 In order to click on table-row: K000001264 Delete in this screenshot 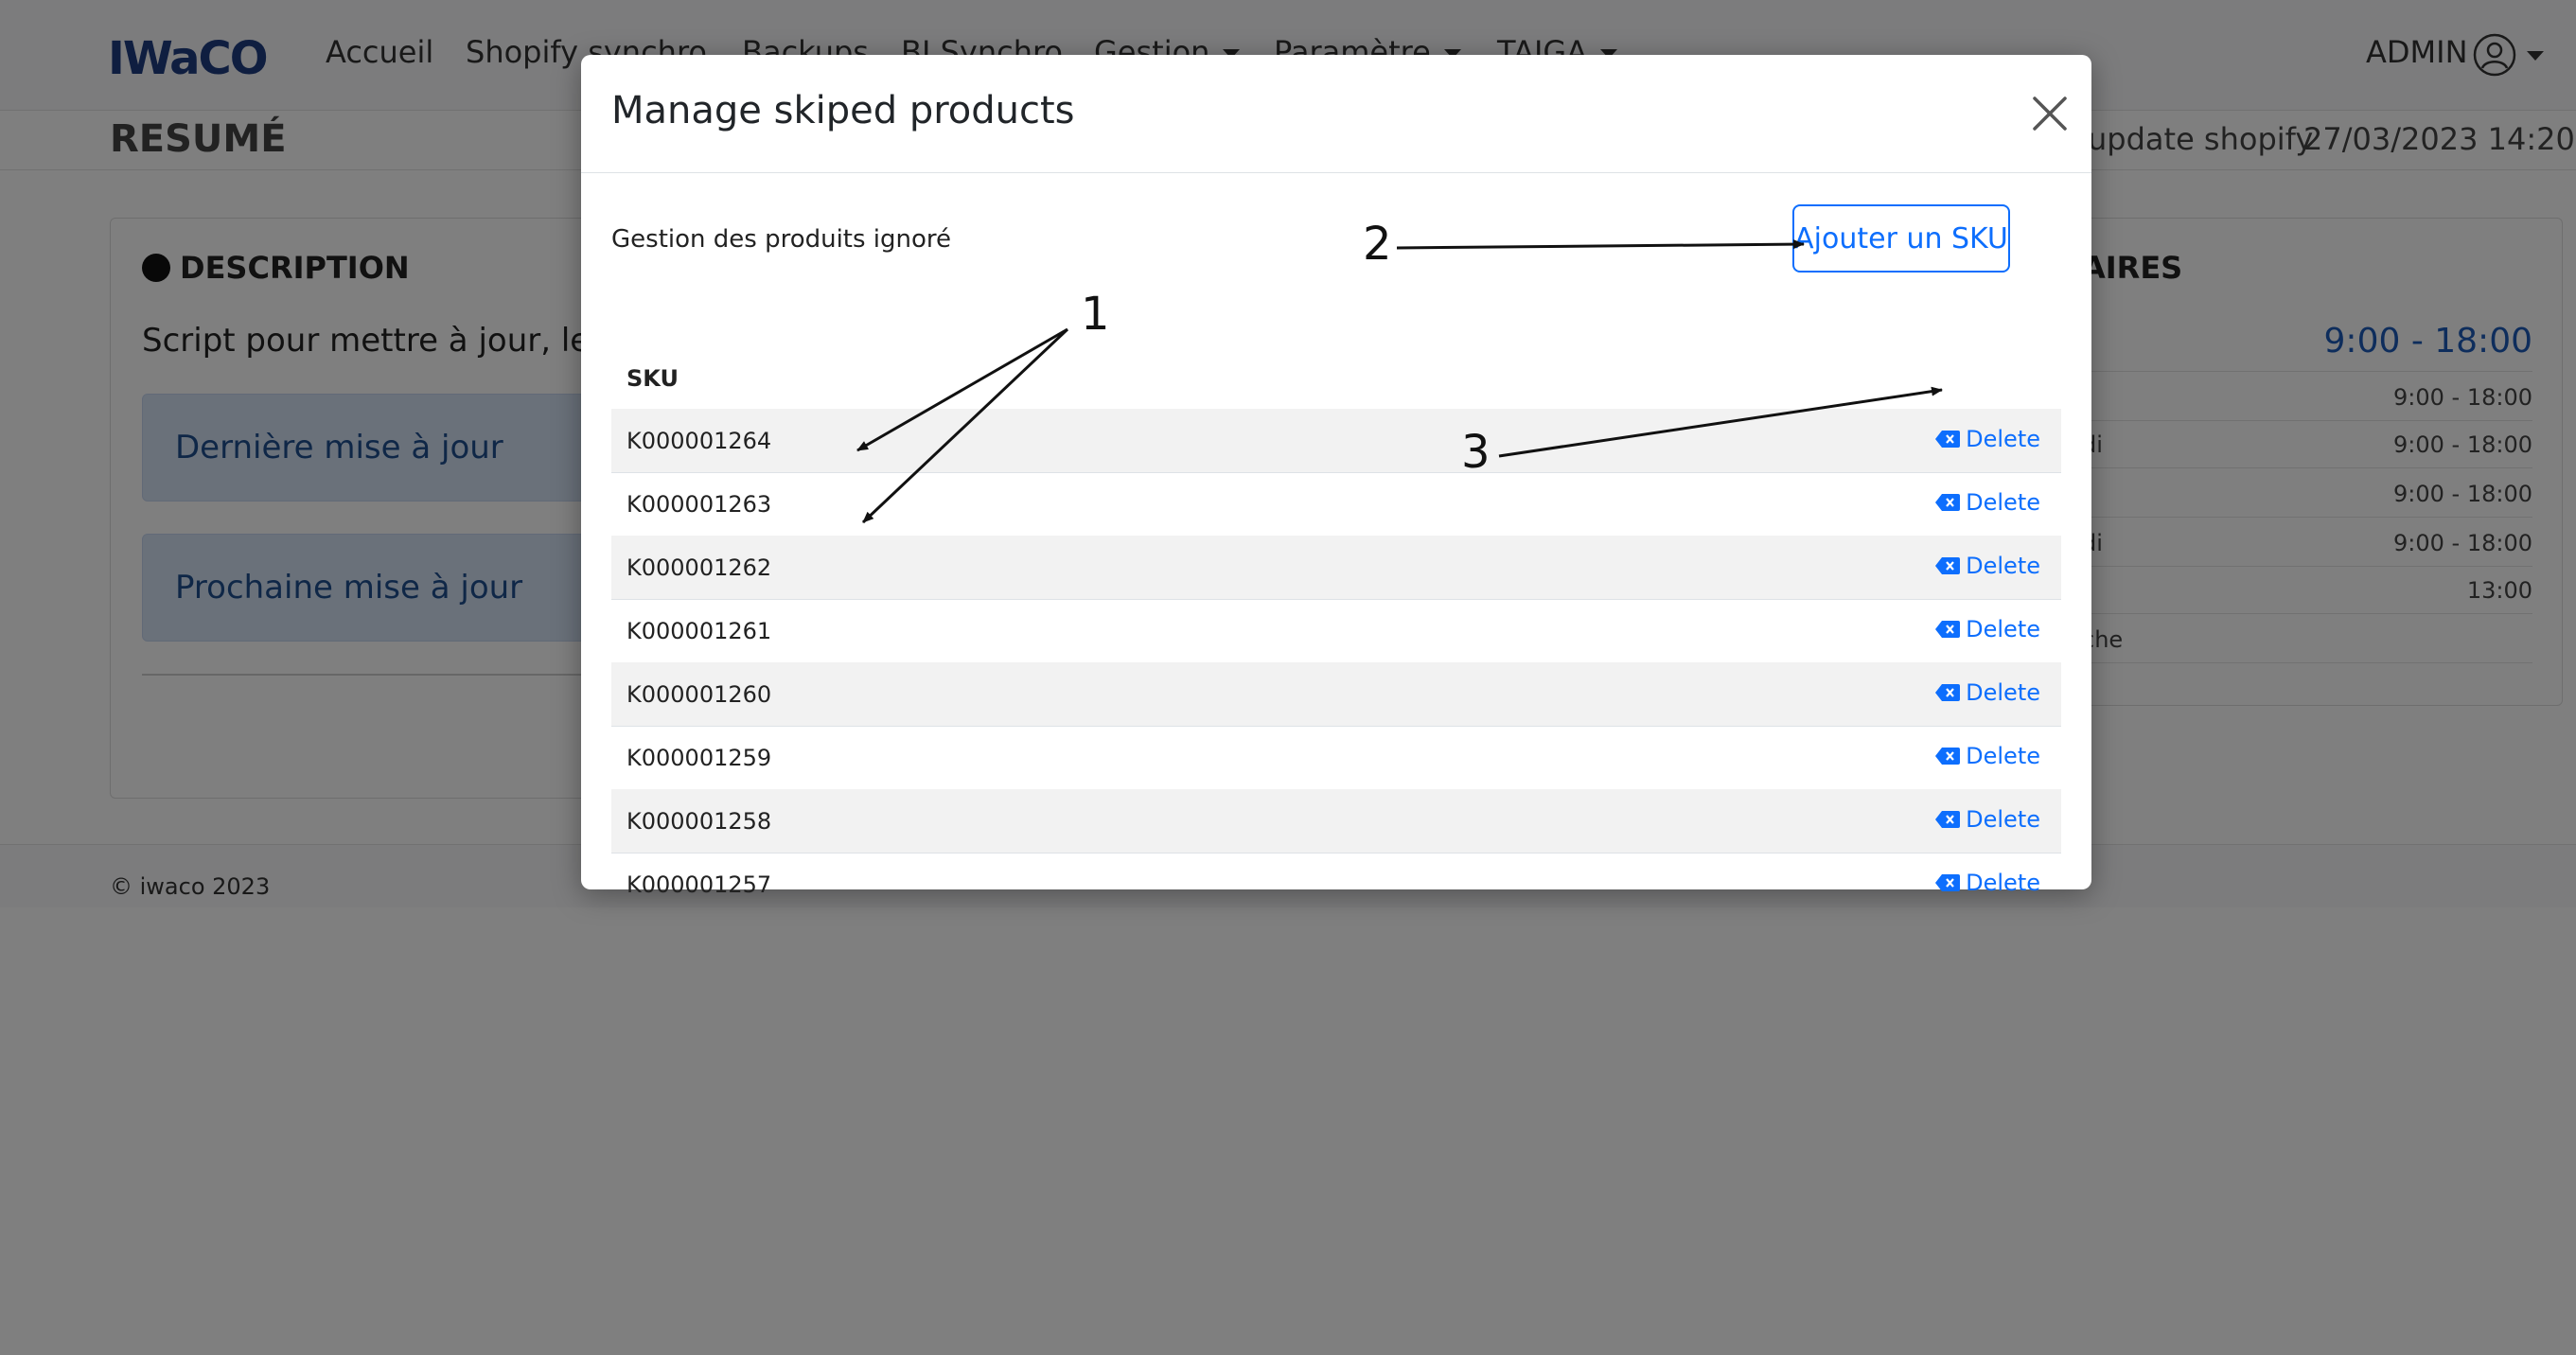, I will do `click(1336, 441)`.